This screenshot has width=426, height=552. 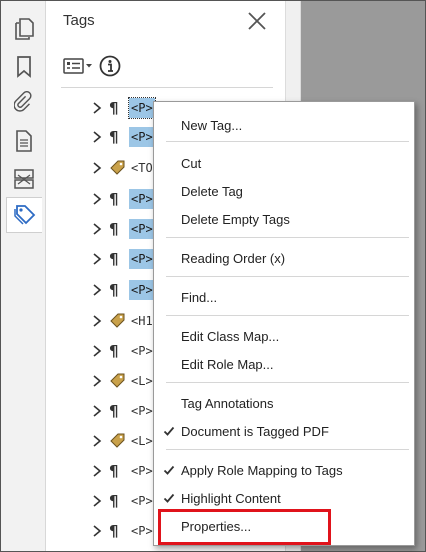 I want to click on info-icon, so click(x=110, y=66).